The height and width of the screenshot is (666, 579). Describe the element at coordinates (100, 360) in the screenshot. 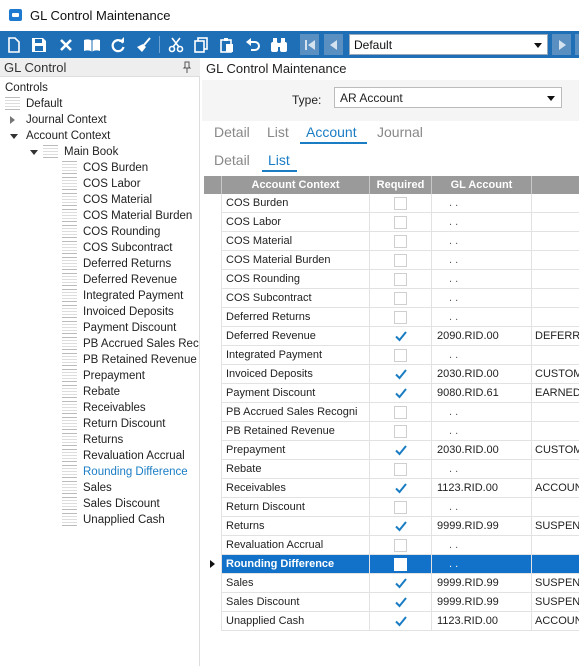

I see `tree-item: PB Retained Revenue` at that location.